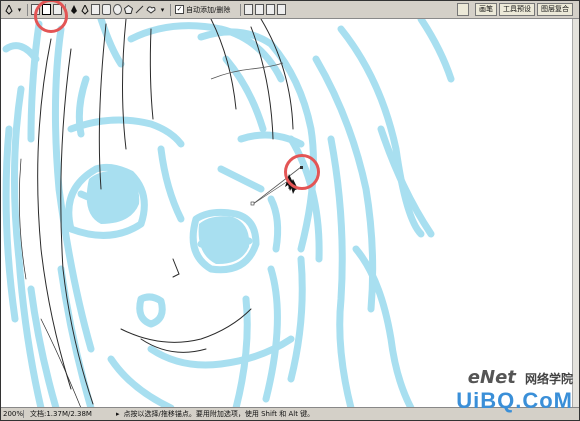 The image size is (580, 421). Describe the element at coordinates (19, 9) in the screenshot. I see `tool-preset-dropdown-icon: ▾` at that location.